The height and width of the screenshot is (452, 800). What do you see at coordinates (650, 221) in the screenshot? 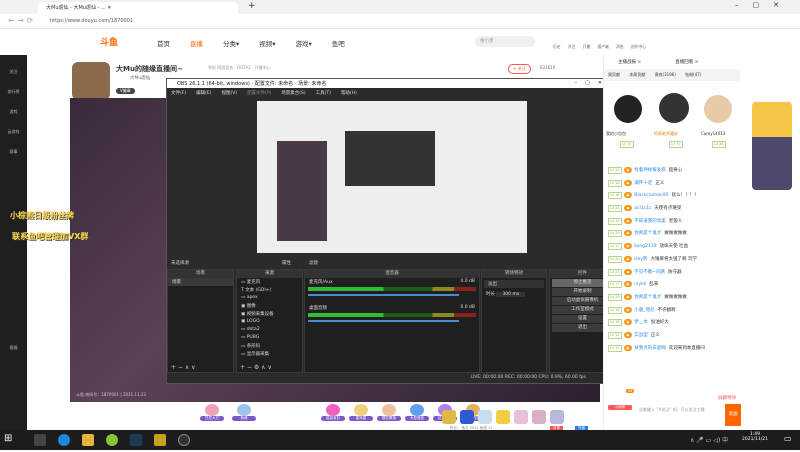
I see `chat-username: 不知道我的温柔` at bounding box center [650, 221].